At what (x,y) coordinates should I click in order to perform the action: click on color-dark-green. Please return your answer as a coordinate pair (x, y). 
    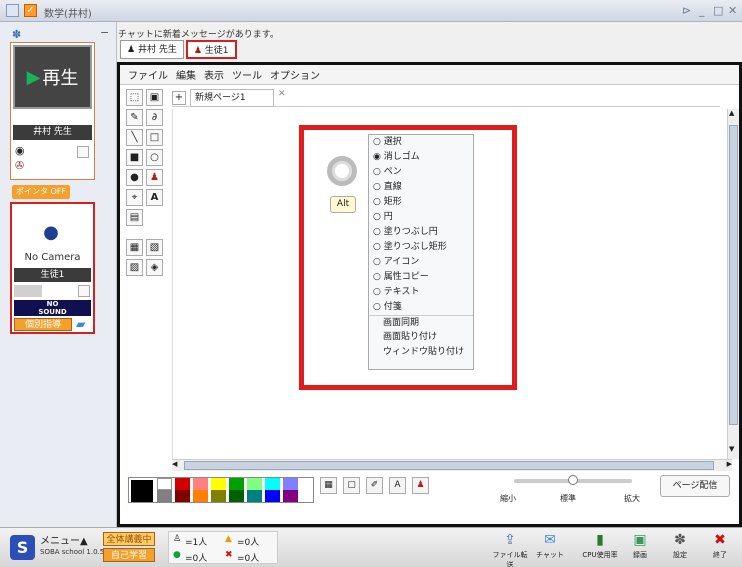
    Looking at the image, I should click on (236, 496).